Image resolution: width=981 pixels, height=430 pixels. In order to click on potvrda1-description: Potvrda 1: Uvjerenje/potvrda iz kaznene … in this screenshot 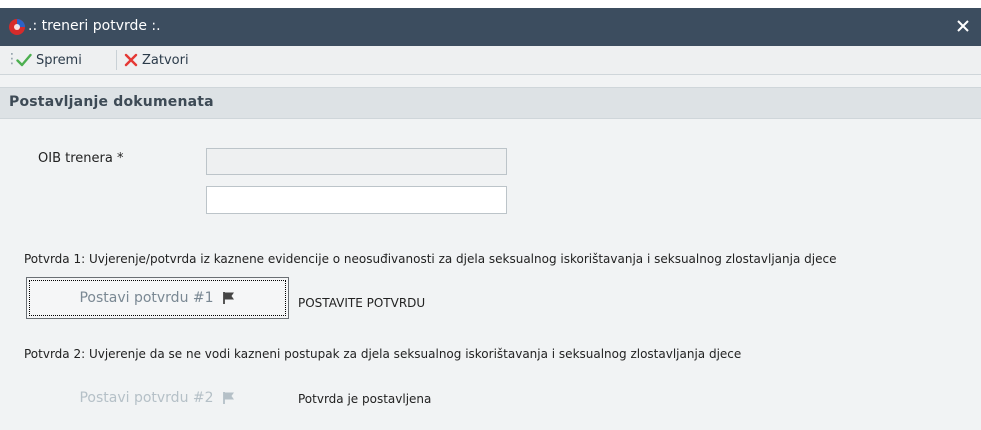, I will do `click(430, 259)`.